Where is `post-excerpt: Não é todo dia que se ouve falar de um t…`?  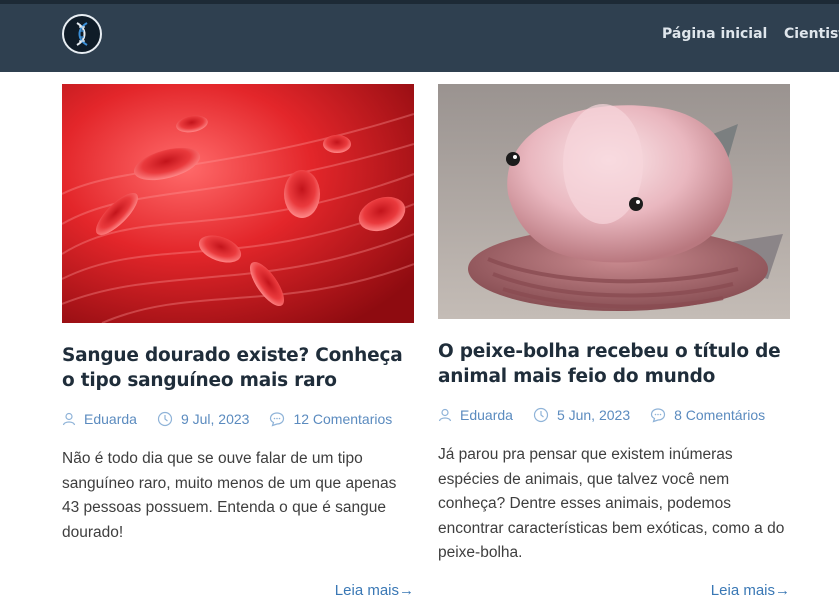 post-excerpt: Não é todo dia que se ouve falar de um t… is located at coordinates (229, 495).